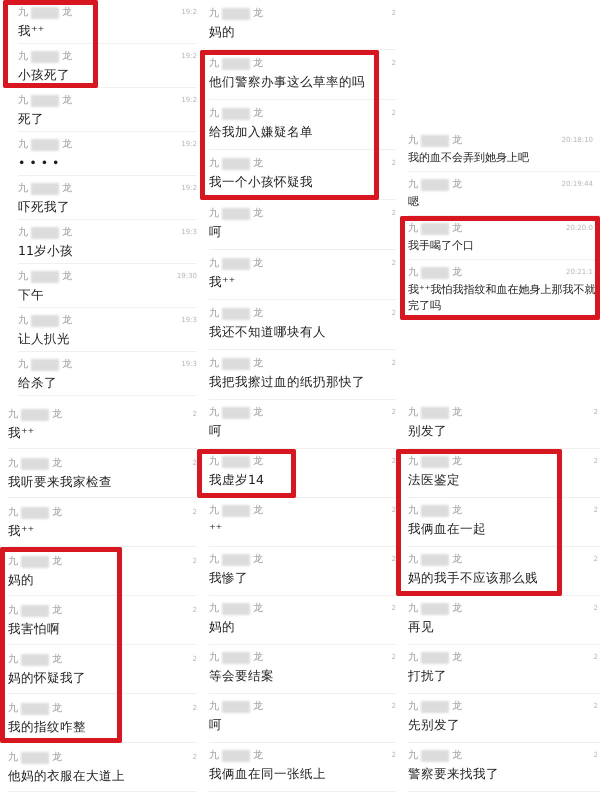 The width and height of the screenshot is (600, 799). What do you see at coordinates (428, 430) in the screenshot?
I see `message-text: 别发了` at bounding box center [428, 430].